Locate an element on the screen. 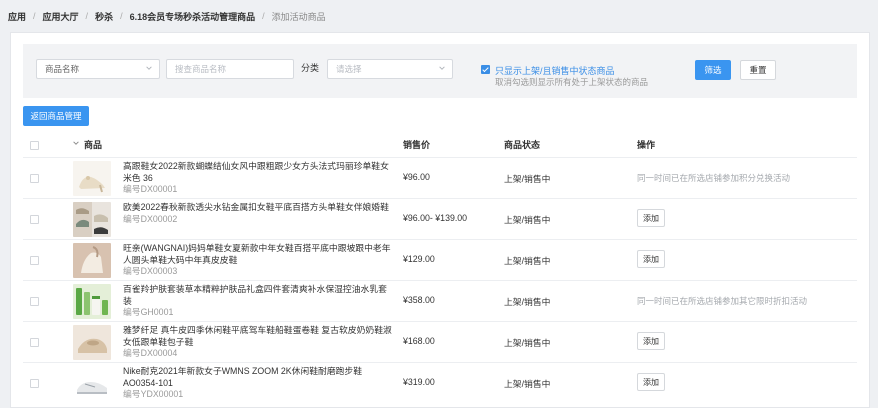 The width and height of the screenshot is (878, 408). filter-button: 筛选 is located at coordinates (713, 70).